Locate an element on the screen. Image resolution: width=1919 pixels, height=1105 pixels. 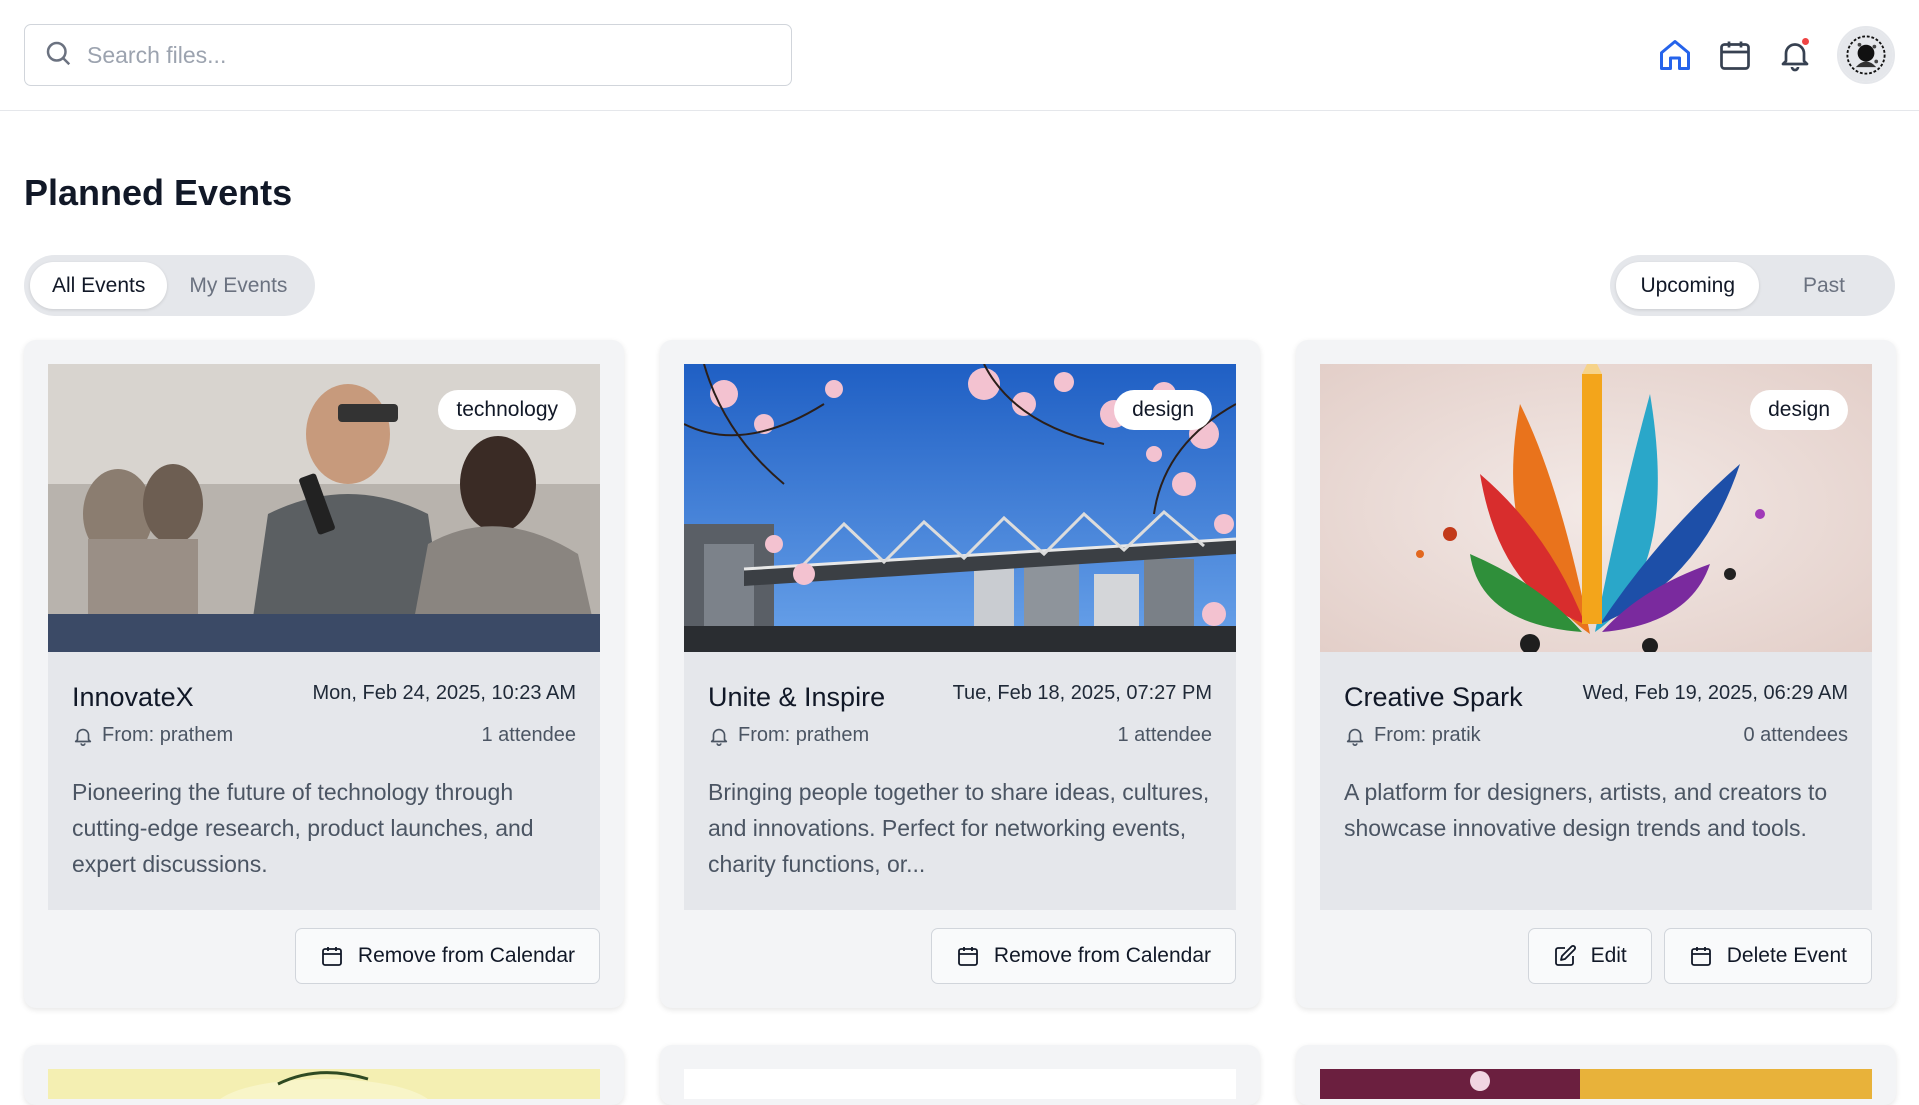
delete-event-button: Delete Event is located at coordinates (1767, 956).